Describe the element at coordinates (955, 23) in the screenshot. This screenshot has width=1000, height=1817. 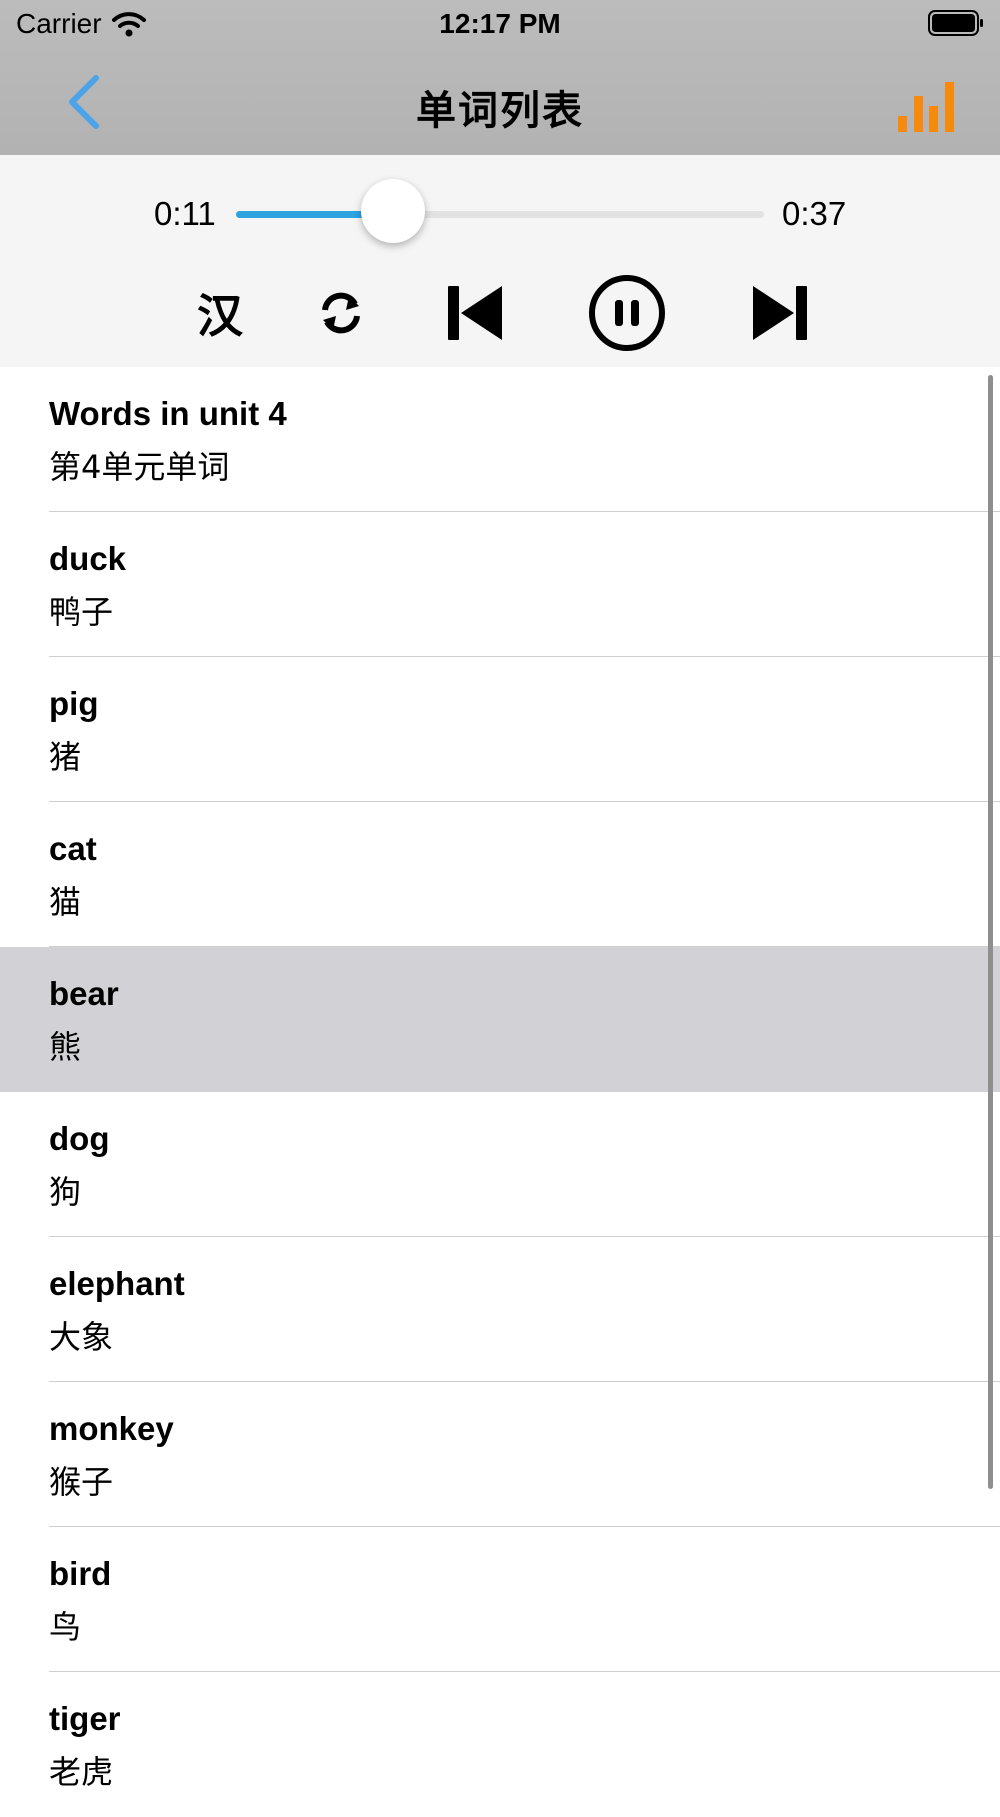
I see `battery-icon` at that location.